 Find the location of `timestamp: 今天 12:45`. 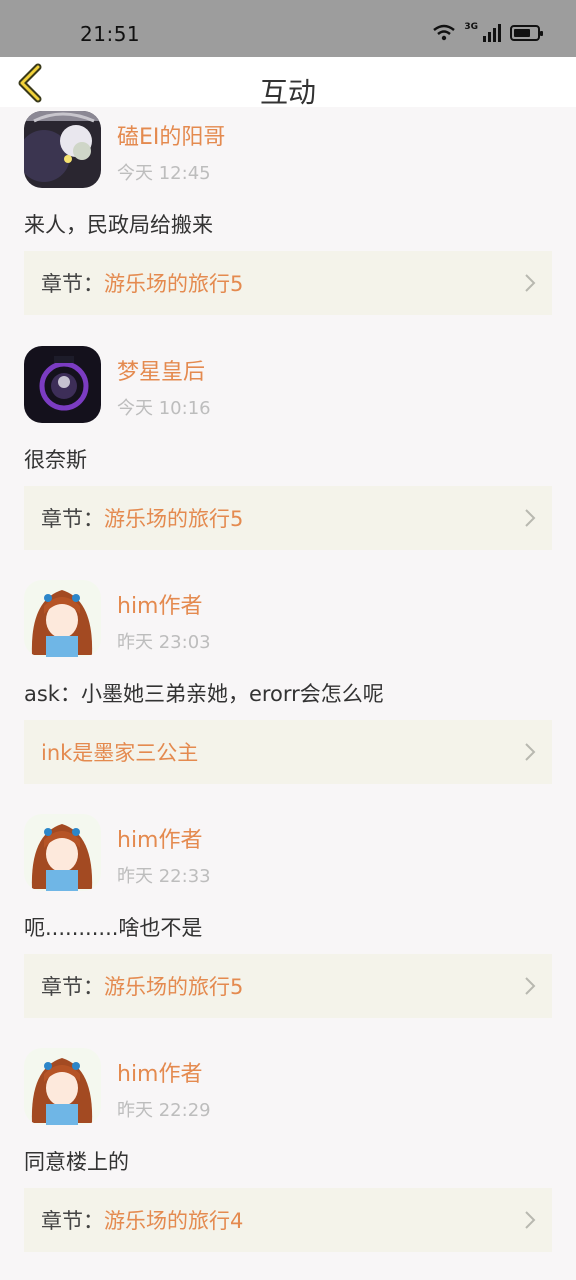

timestamp: 今天 12:45 is located at coordinates (164, 173).